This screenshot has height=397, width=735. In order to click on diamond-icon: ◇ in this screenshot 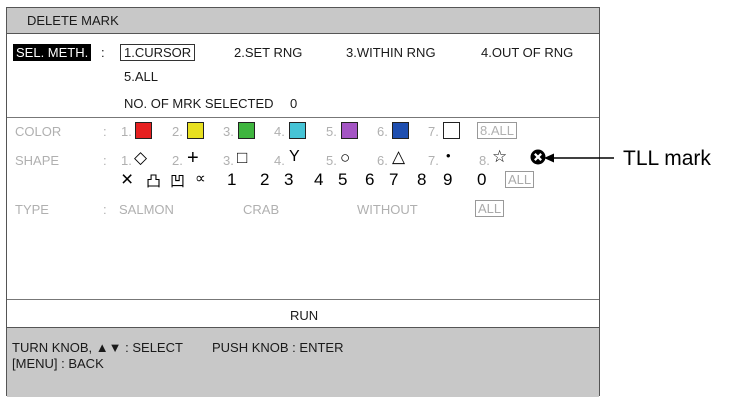, I will do `click(140, 158)`.